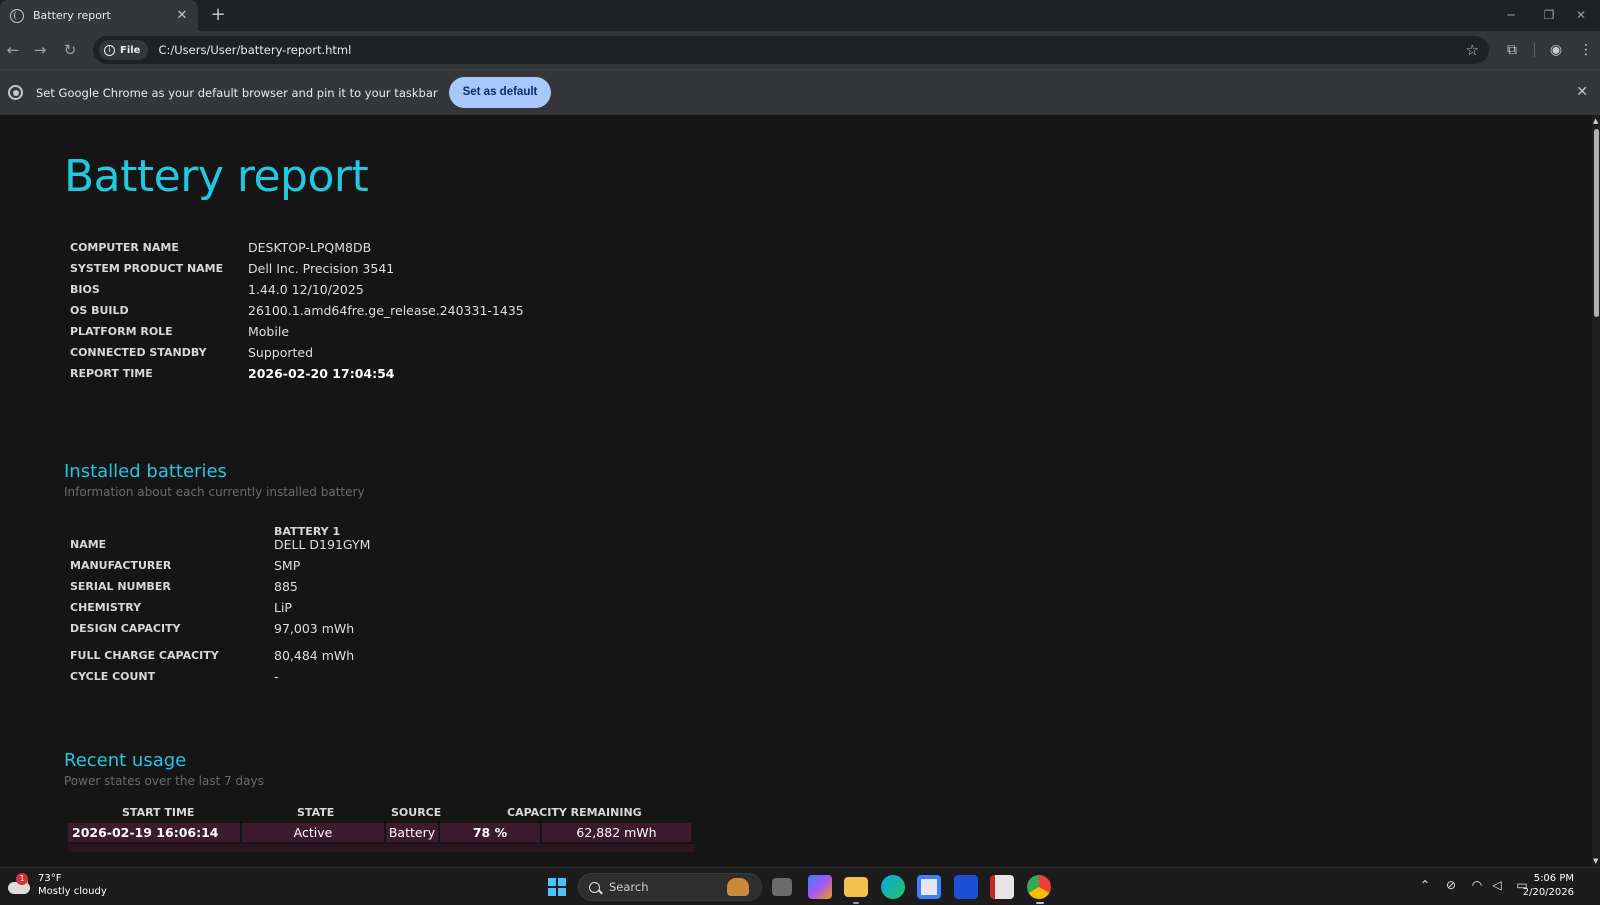 This screenshot has width=1600, height=905. What do you see at coordinates (800, 15) in the screenshot?
I see `tab-strip: Battery report ✕ + ─ ❐ ✕` at bounding box center [800, 15].